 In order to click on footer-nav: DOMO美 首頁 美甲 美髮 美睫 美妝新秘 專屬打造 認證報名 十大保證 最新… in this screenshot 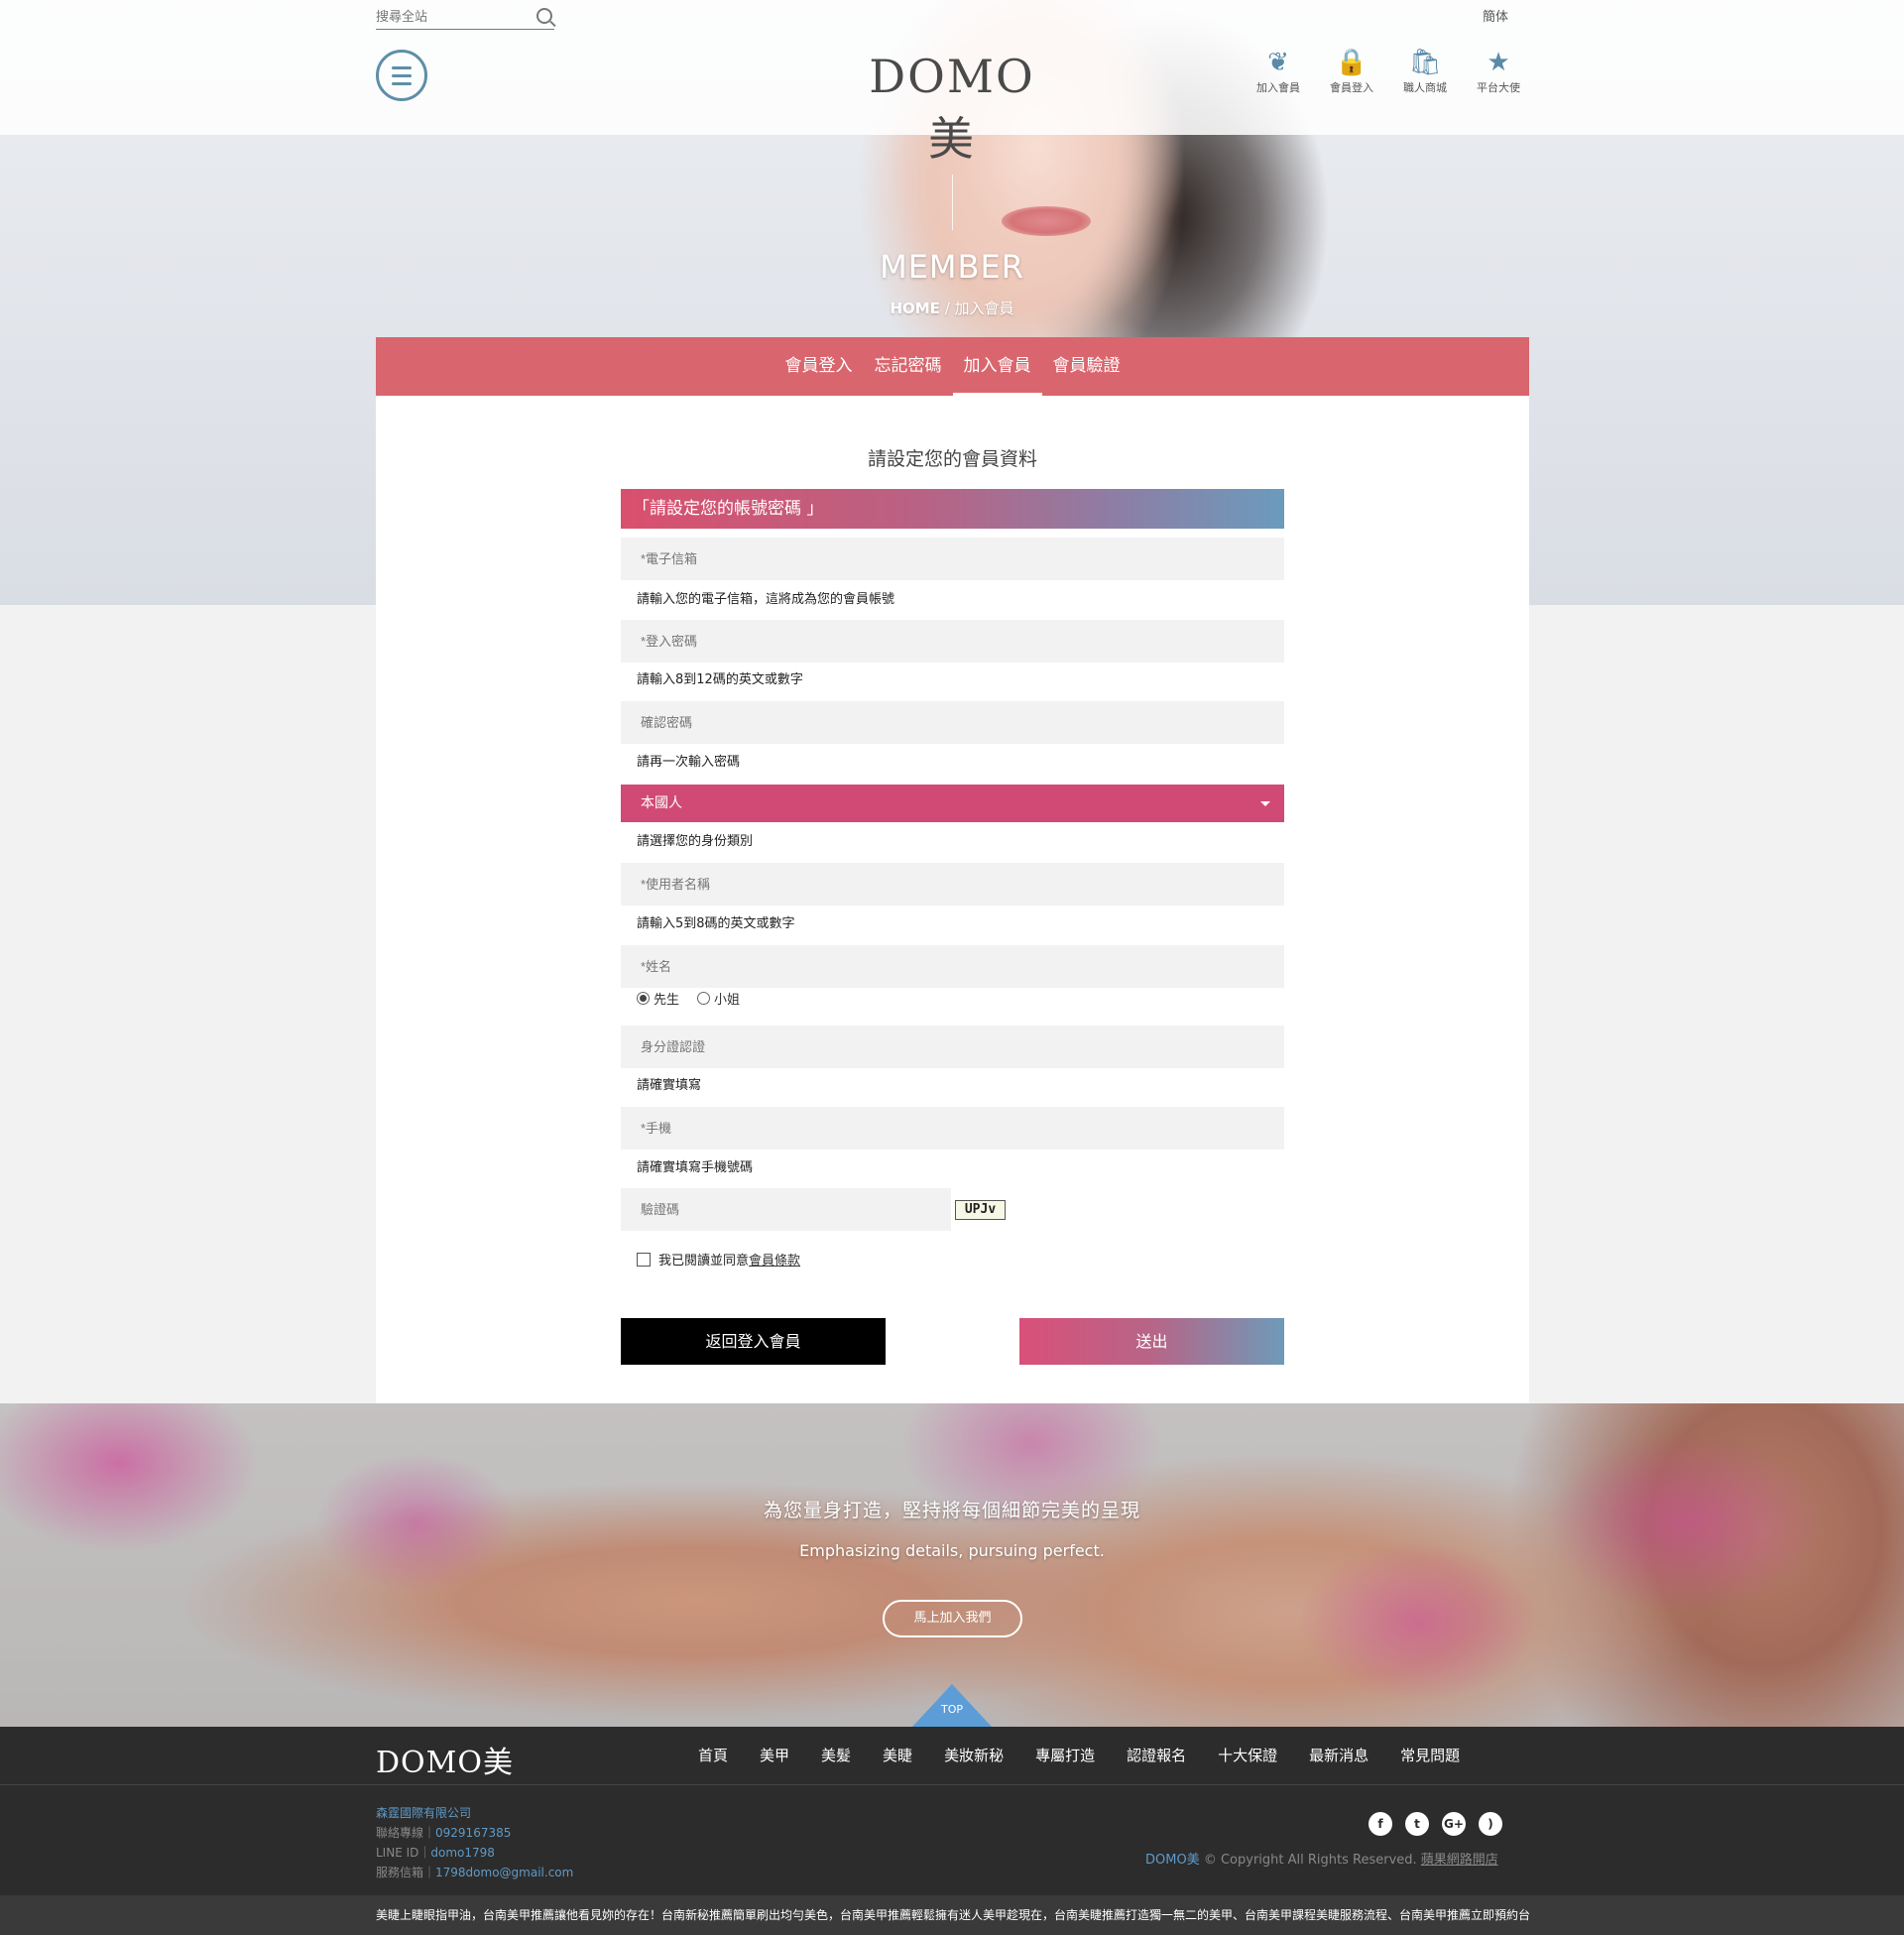, I will do `click(952, 1756)`.